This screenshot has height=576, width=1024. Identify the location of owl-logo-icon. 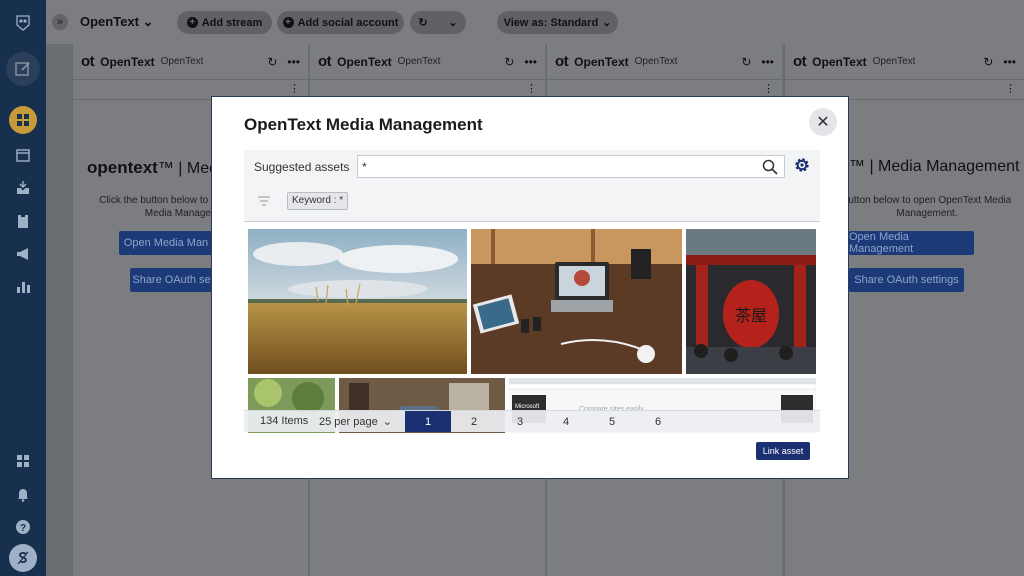
(23, 23).